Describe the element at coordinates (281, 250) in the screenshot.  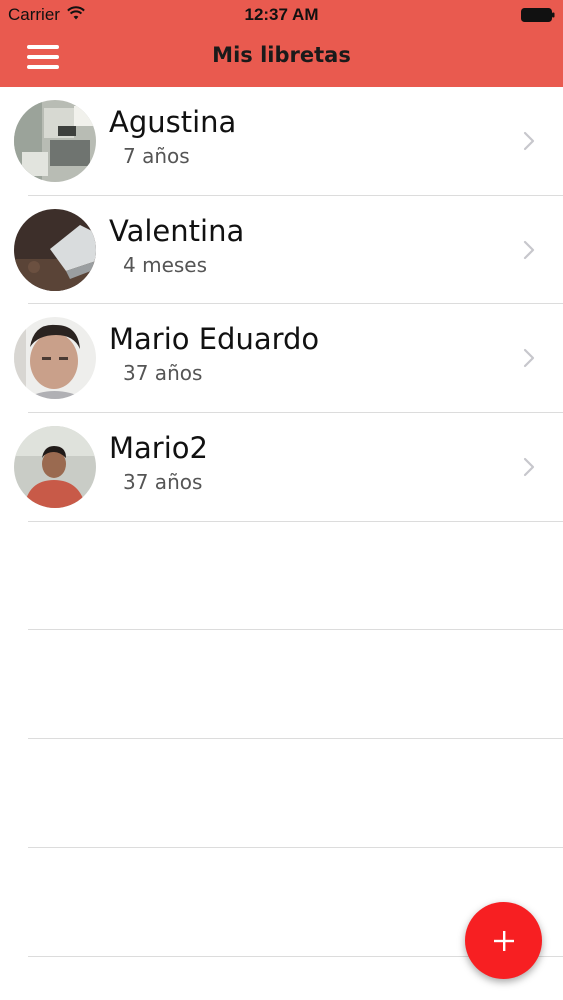
I see `notebook-row-valentina: Valentina 4 meses` at that location.